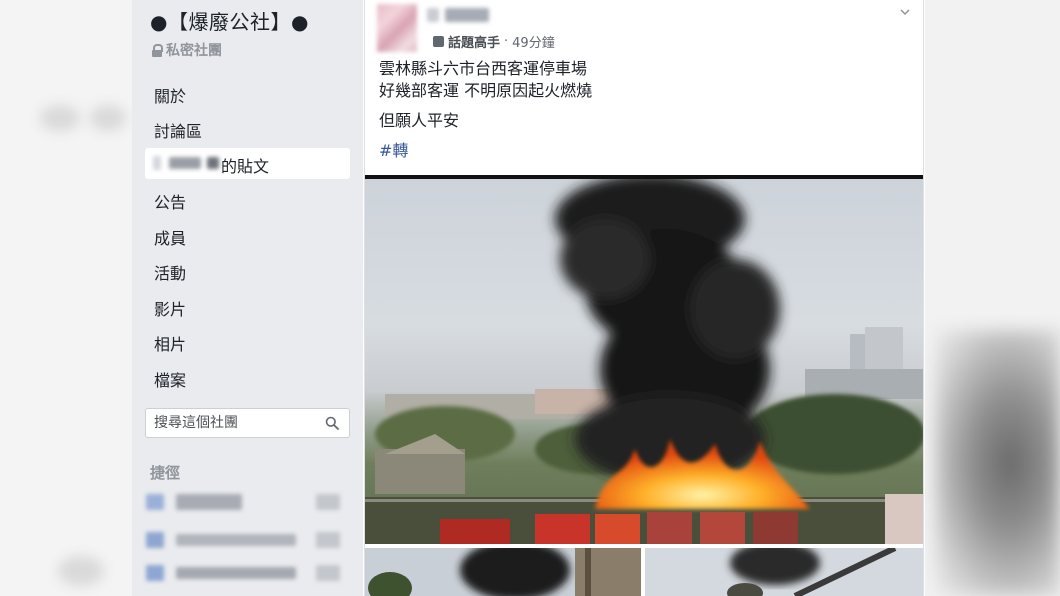  What do you see at coordinates (170, 379) in the screenshot?
I see `nav-item-files: 檔案` at bounding box center [170, 379].